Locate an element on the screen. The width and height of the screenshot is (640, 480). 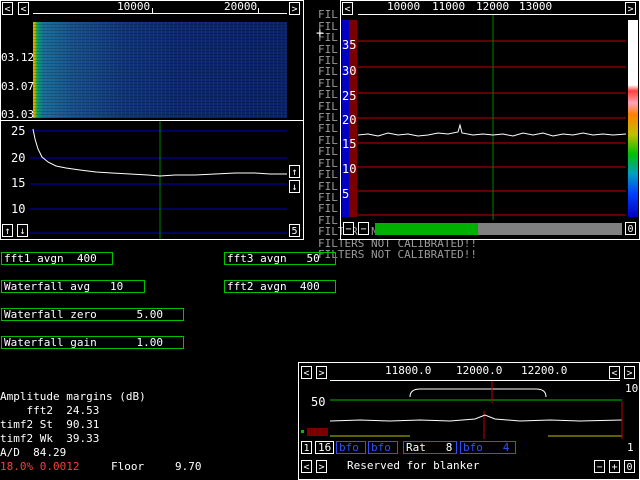
bb-left3-button: < is located at coordinates (306, 466).